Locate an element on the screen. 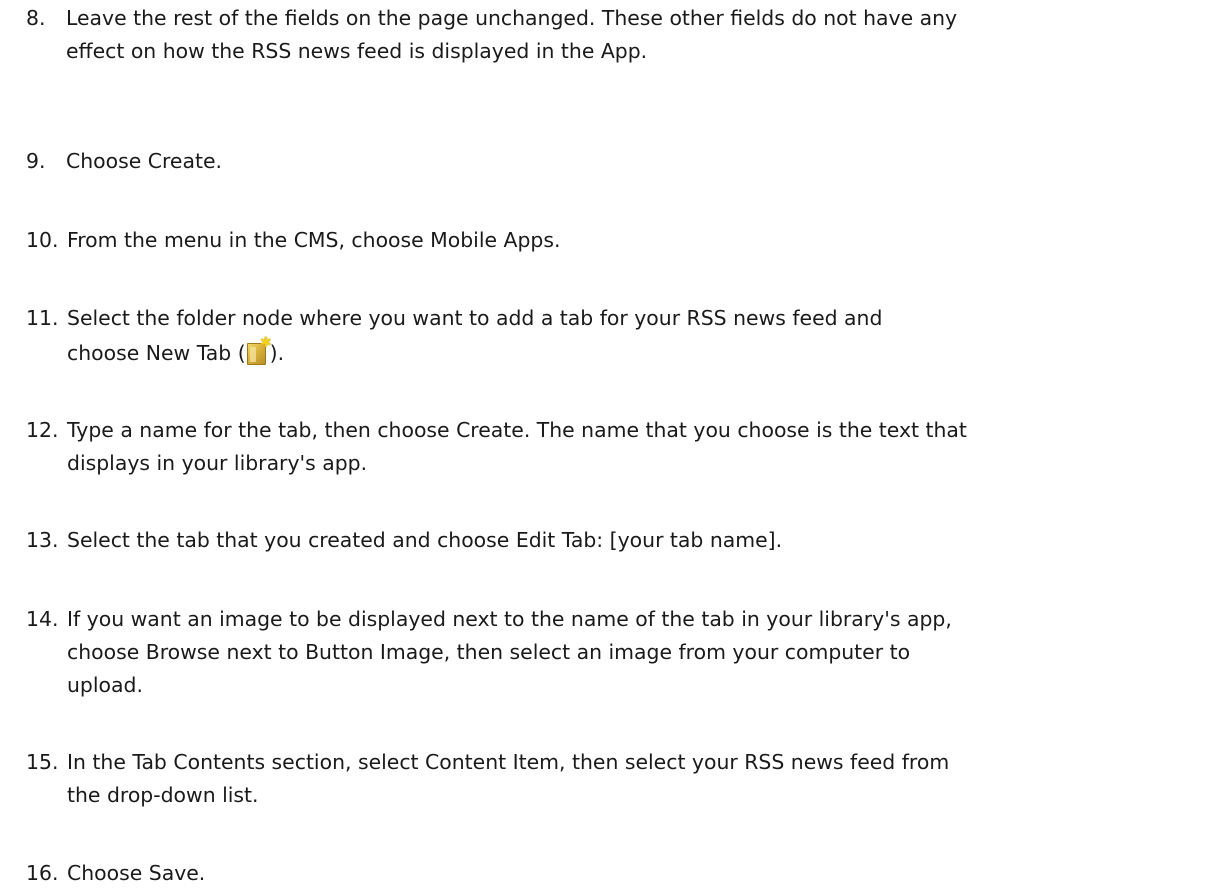 This screenshot has height=896, width=1207. step-number: 14. is located at coordinates (42, 619).